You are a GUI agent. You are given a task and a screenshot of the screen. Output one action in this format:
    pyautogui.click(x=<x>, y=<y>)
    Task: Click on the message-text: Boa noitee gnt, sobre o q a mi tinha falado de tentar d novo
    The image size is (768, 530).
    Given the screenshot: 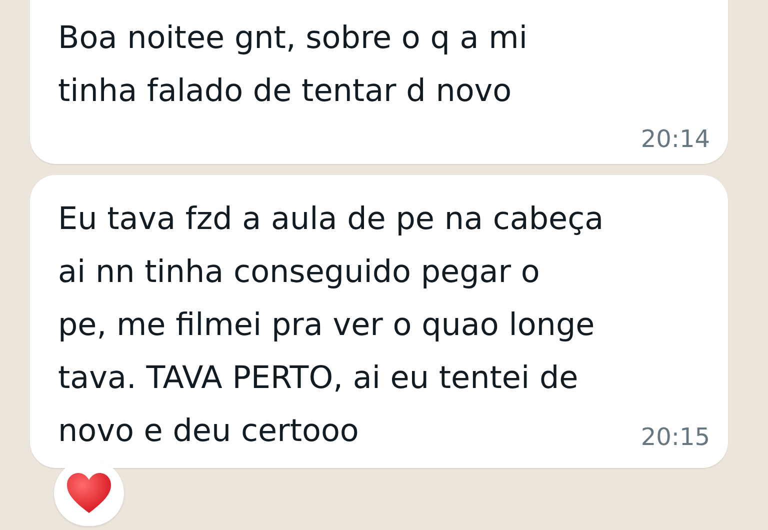 What is the action you would take?
    pyautogui.click(x=293, y=65)
    